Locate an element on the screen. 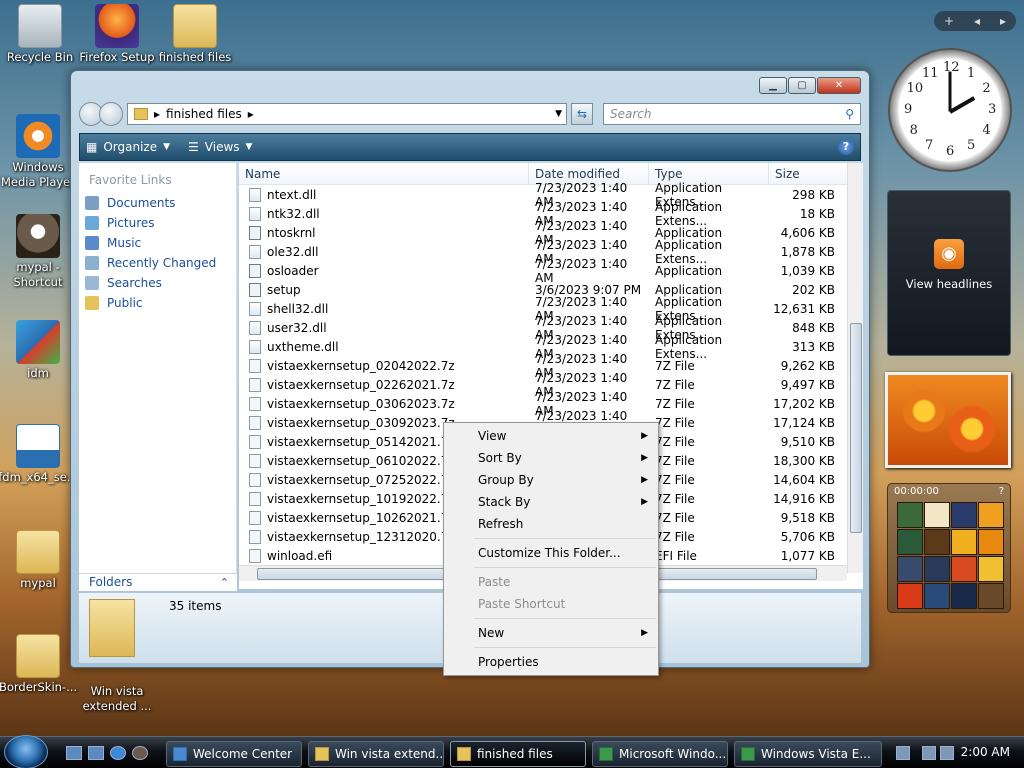  desktop-icon-mypal-shortcut: mypal - Shortcut is located at coordinates (39, 252).